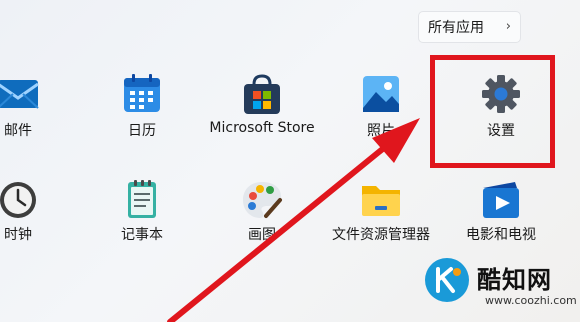  What do you see at coordinates (447, 280) in the screenshot?
I see `watermark-logo` at bounding box center [447, 280].